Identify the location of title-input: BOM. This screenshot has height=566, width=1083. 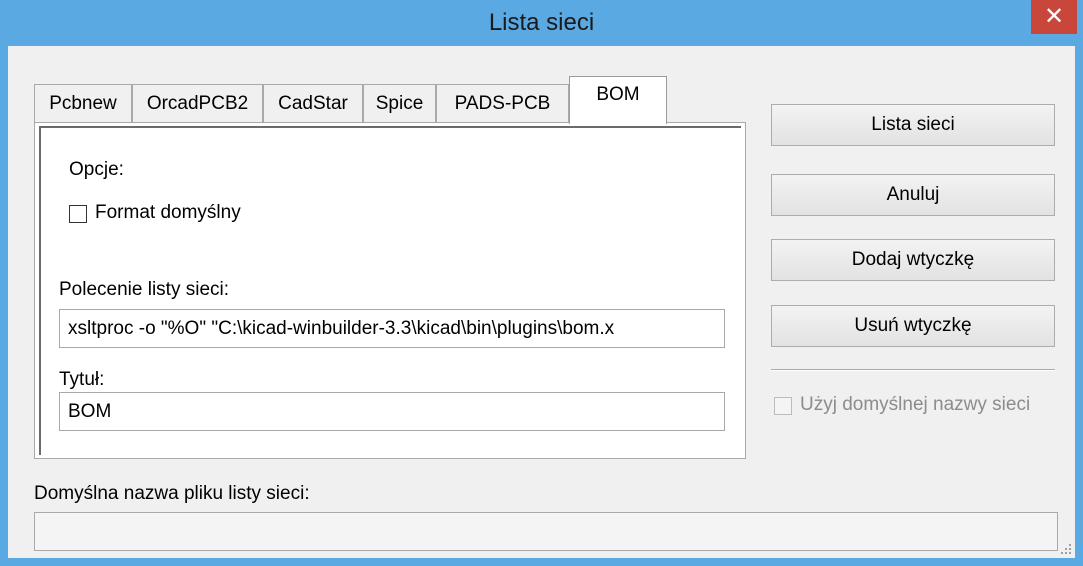
(392, 411).